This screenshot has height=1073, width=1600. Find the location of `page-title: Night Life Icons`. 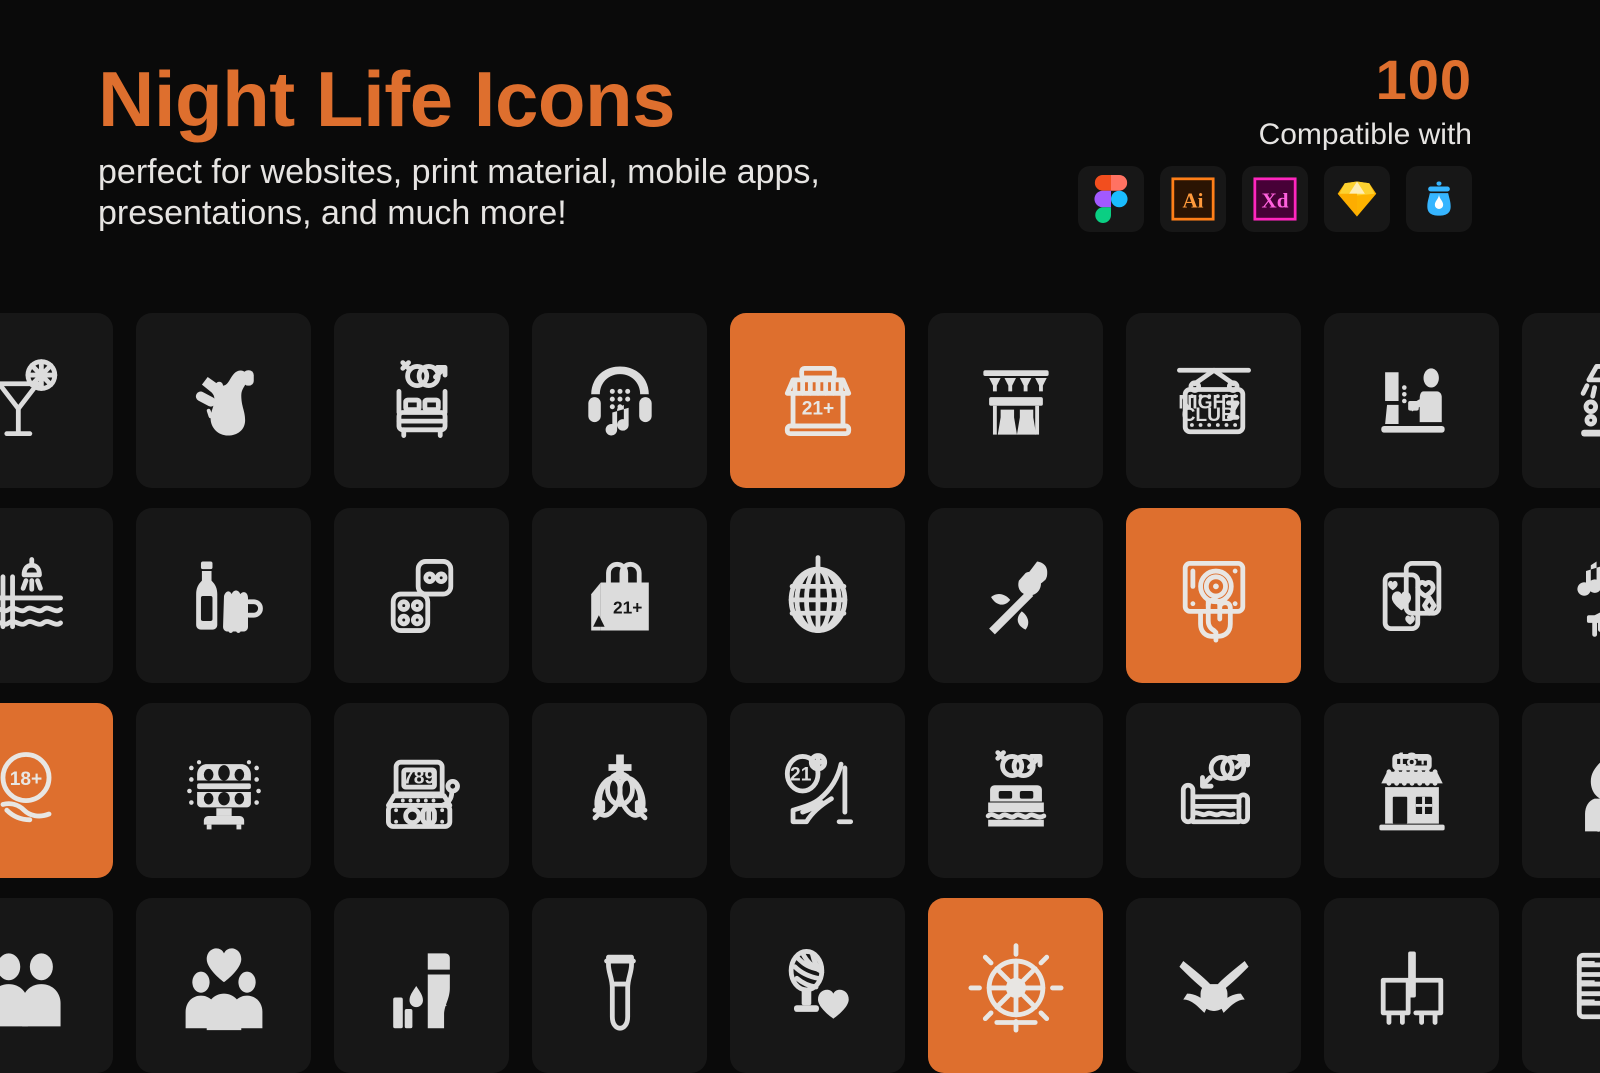

page-title: Night Life Icons is located at coordinates (528, 99).